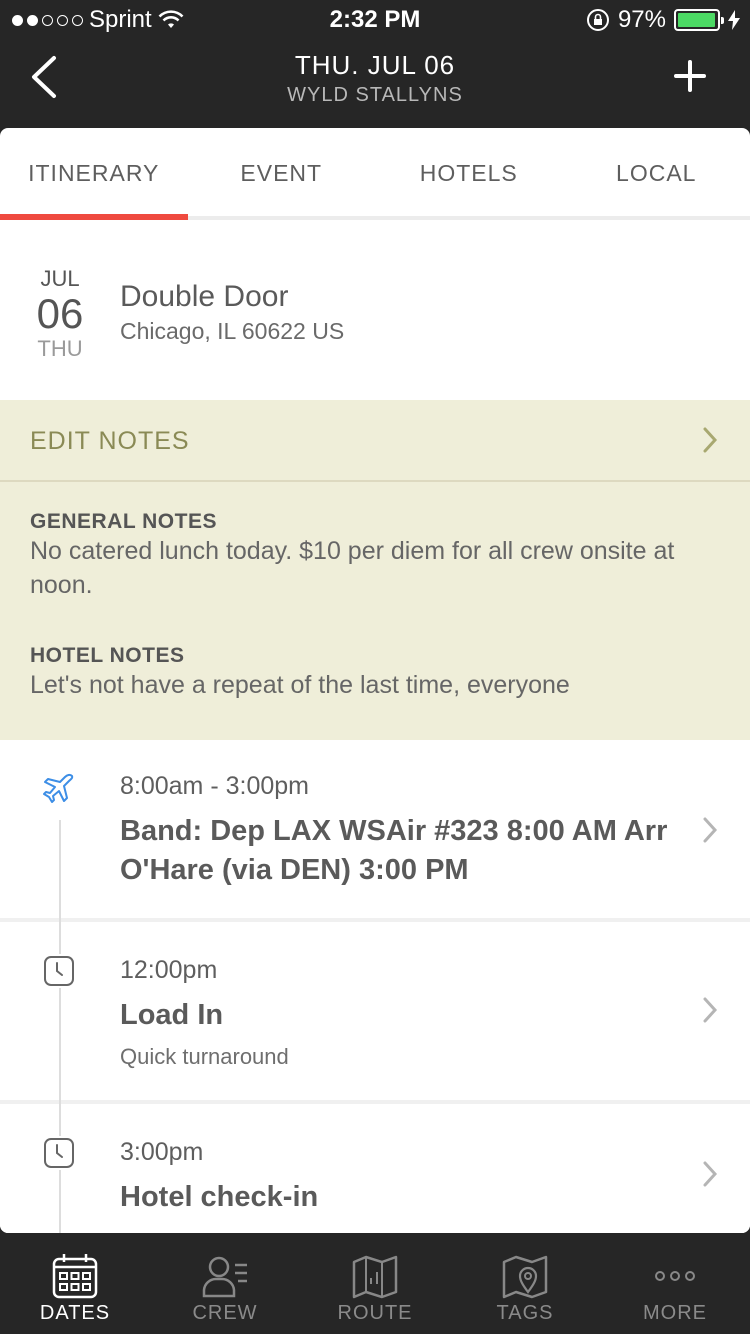 This screenshot has height=1334, width=750. What do you see at coordinates (375, 65) in the screenshot?
I see `page-title: THU. JUL 06` at bounding box center [375, 65].